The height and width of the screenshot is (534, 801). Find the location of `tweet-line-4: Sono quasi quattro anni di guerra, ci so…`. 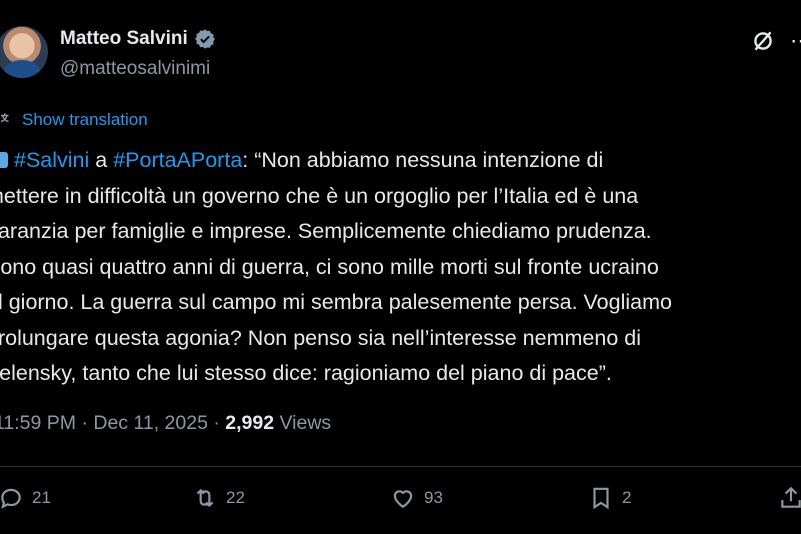

tweet-line-4: Sono quasi quattro anni di guerra, ci so… is located at coordinates (329, 266).